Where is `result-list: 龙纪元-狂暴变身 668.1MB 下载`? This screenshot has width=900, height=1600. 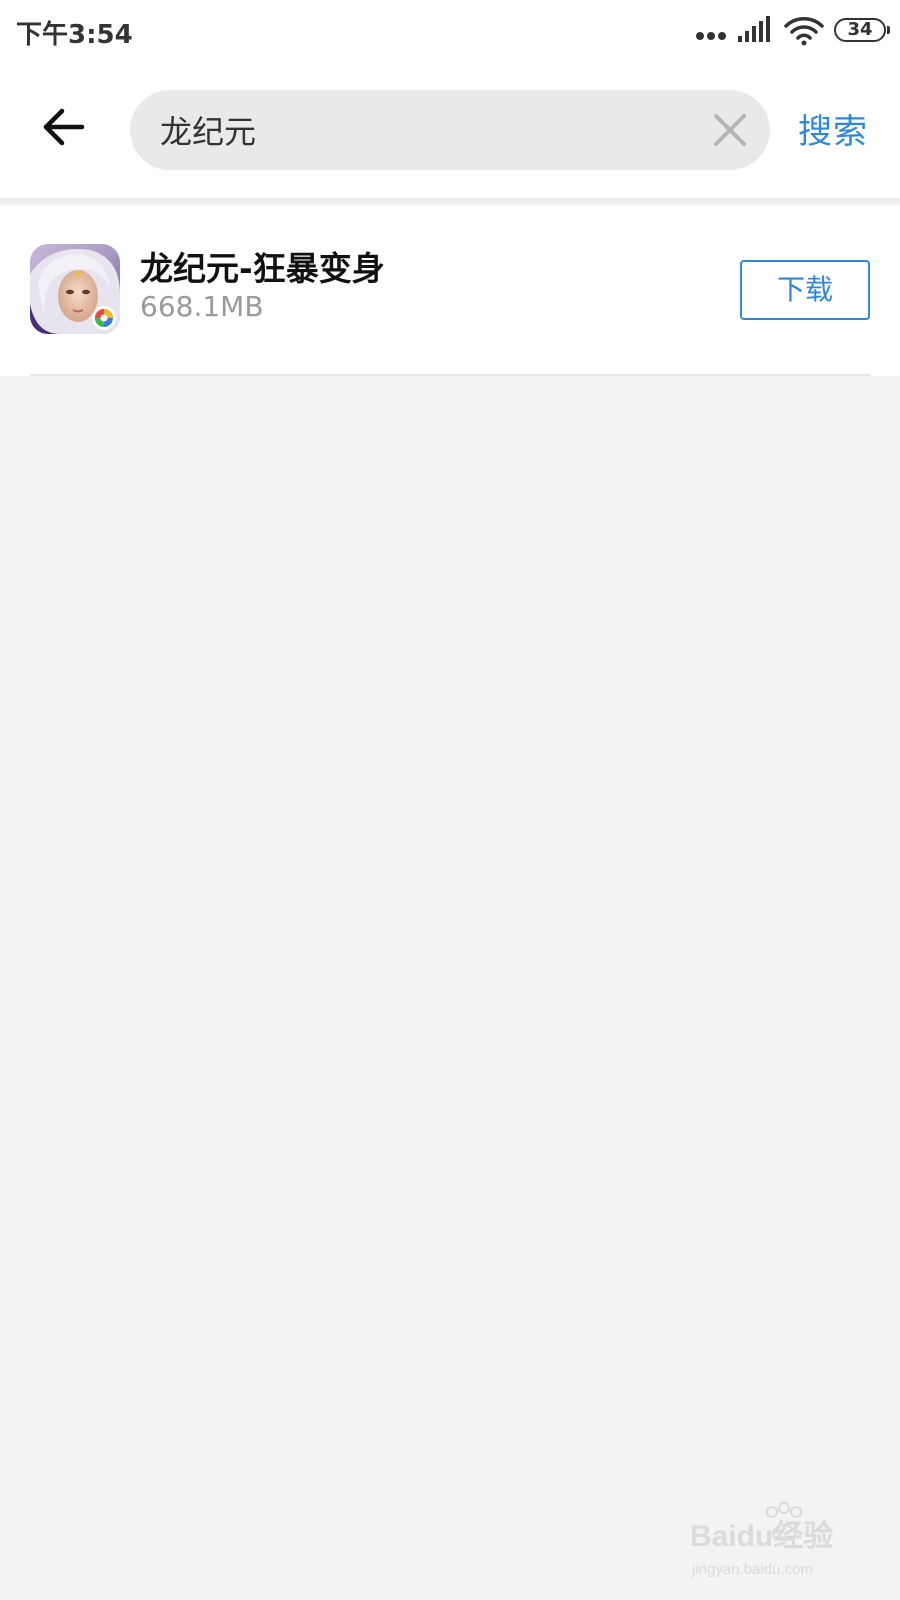 result-list: 龙纪元-狂暴变身 668.1MB 下载 is located at coordinates (450, 291).